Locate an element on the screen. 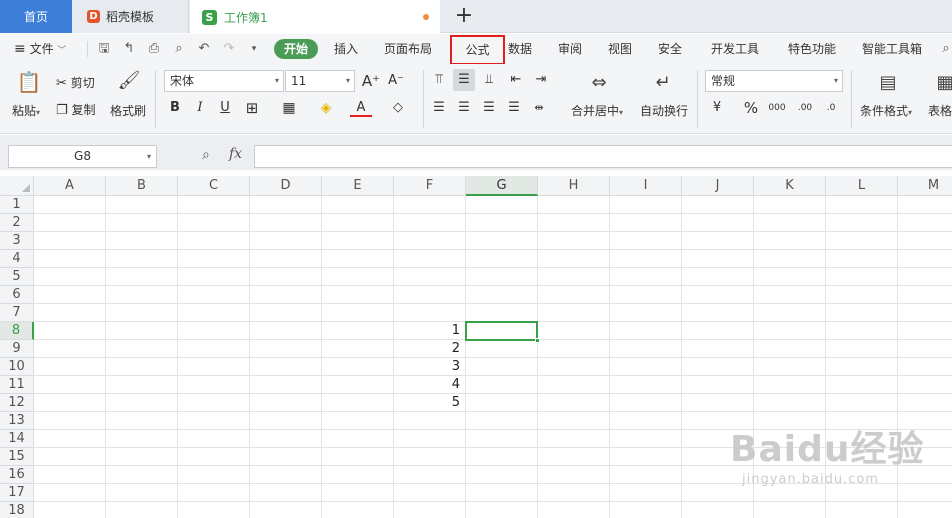  row-header-1: 1 is located at coordinates (17, 205).